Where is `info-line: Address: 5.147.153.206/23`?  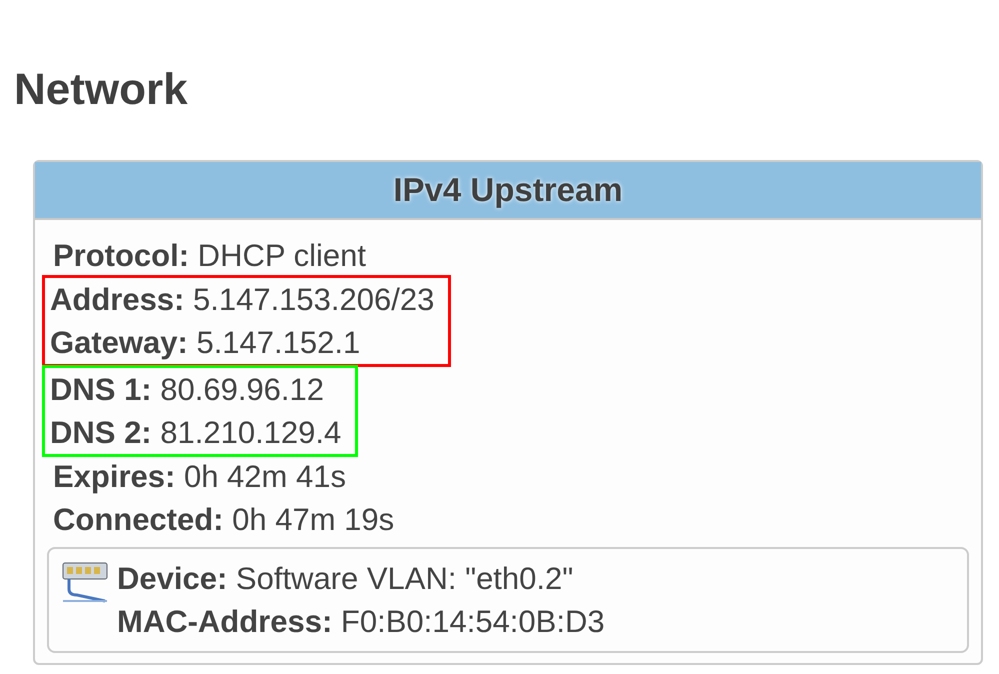
info-line: Address: 5.147.153.206/23 is located at coordinates (242, 300).